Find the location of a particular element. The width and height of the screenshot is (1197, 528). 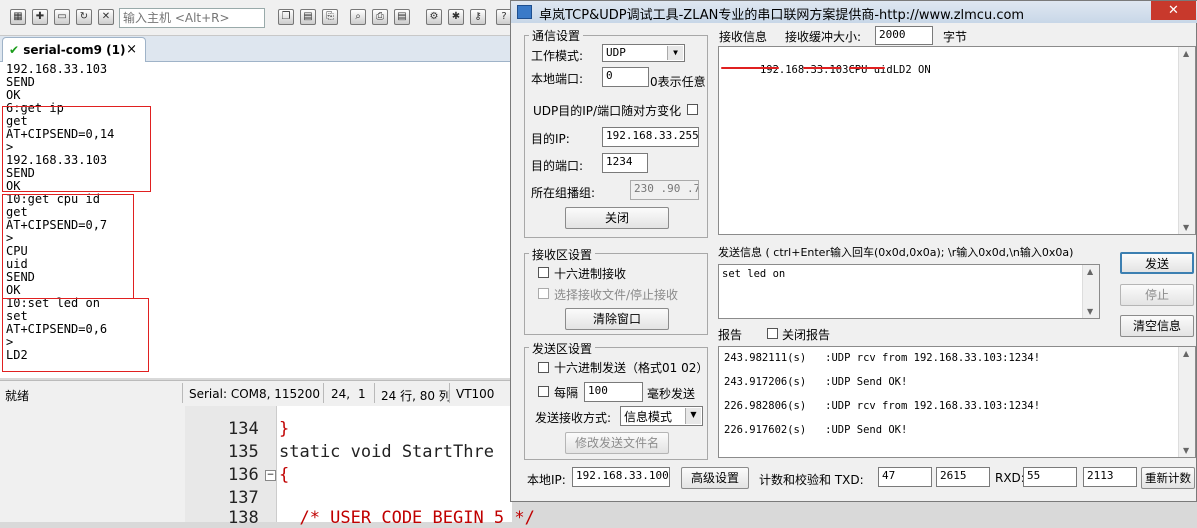

count-label: 计数和校验和 TXD: is located at coordinates (811, 480).